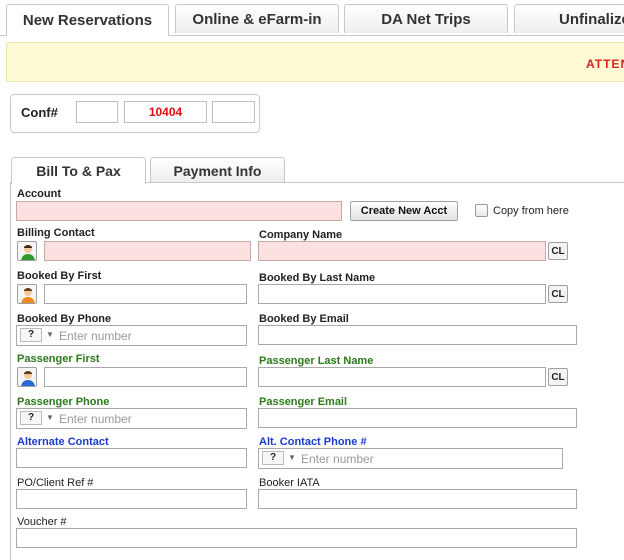  What do you see at coordinates (303, 402) in the screenshot?
I see `passenger-email-label: Passenger Email` at bounding box center [303, 402].